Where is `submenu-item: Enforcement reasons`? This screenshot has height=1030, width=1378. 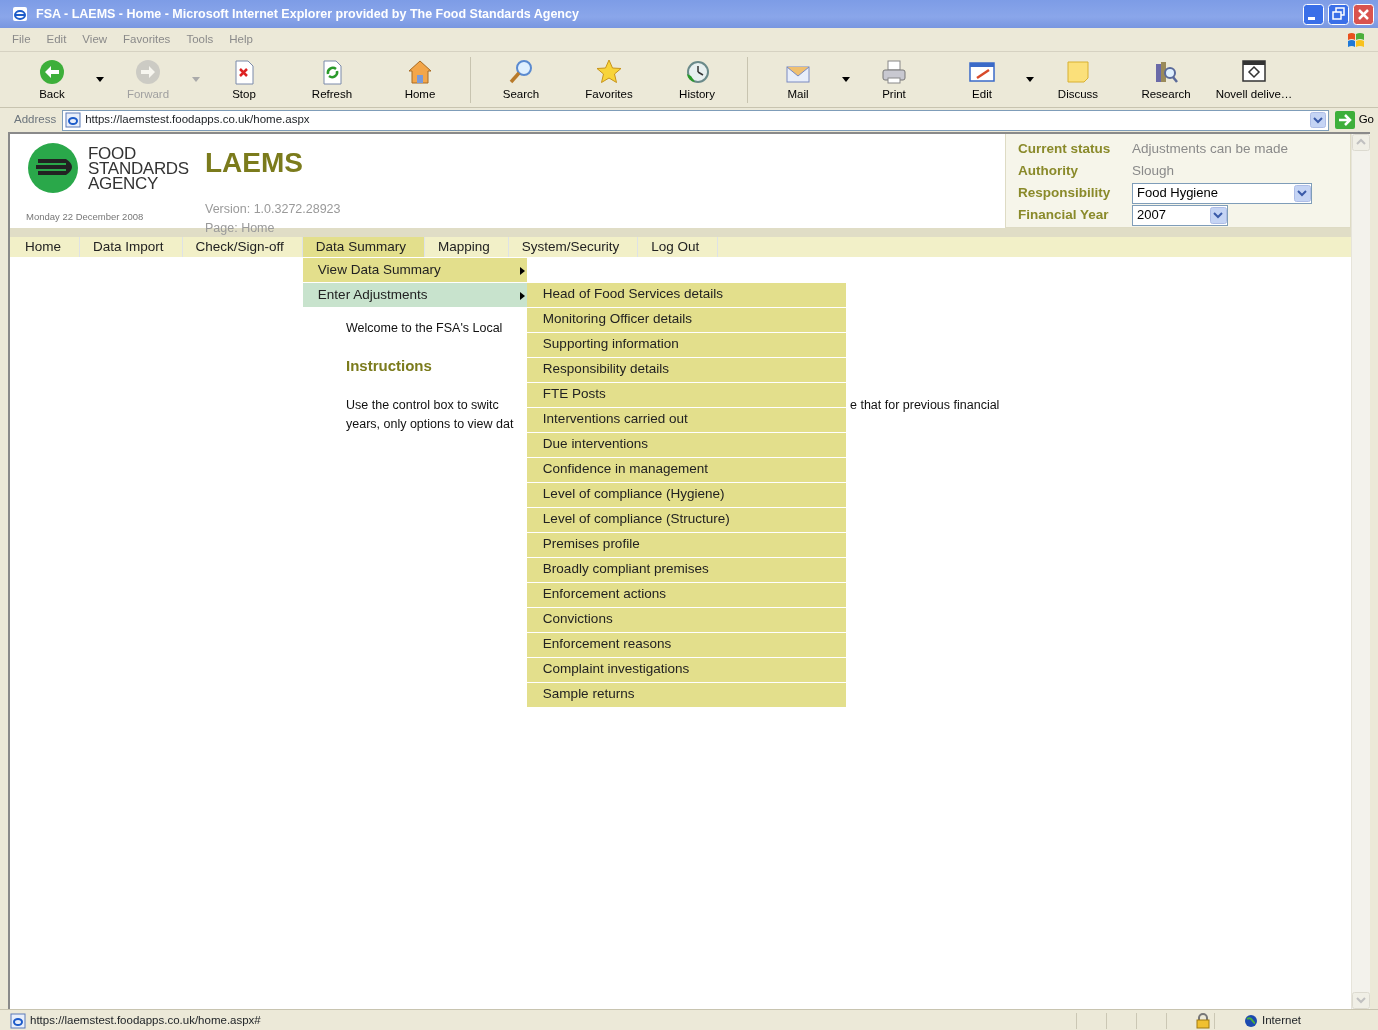
submenu-item: Enforcement reasons is located at coordinates (686, 644).